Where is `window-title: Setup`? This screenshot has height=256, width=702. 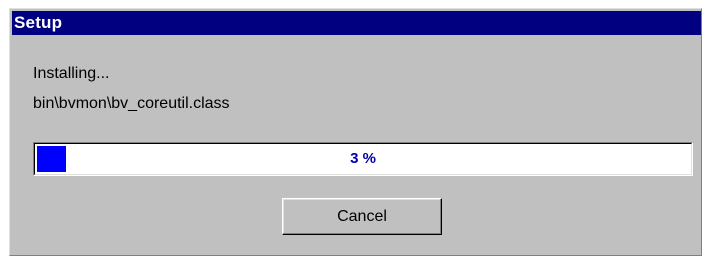
window-title: Setup is located at coordinates (38, 22).